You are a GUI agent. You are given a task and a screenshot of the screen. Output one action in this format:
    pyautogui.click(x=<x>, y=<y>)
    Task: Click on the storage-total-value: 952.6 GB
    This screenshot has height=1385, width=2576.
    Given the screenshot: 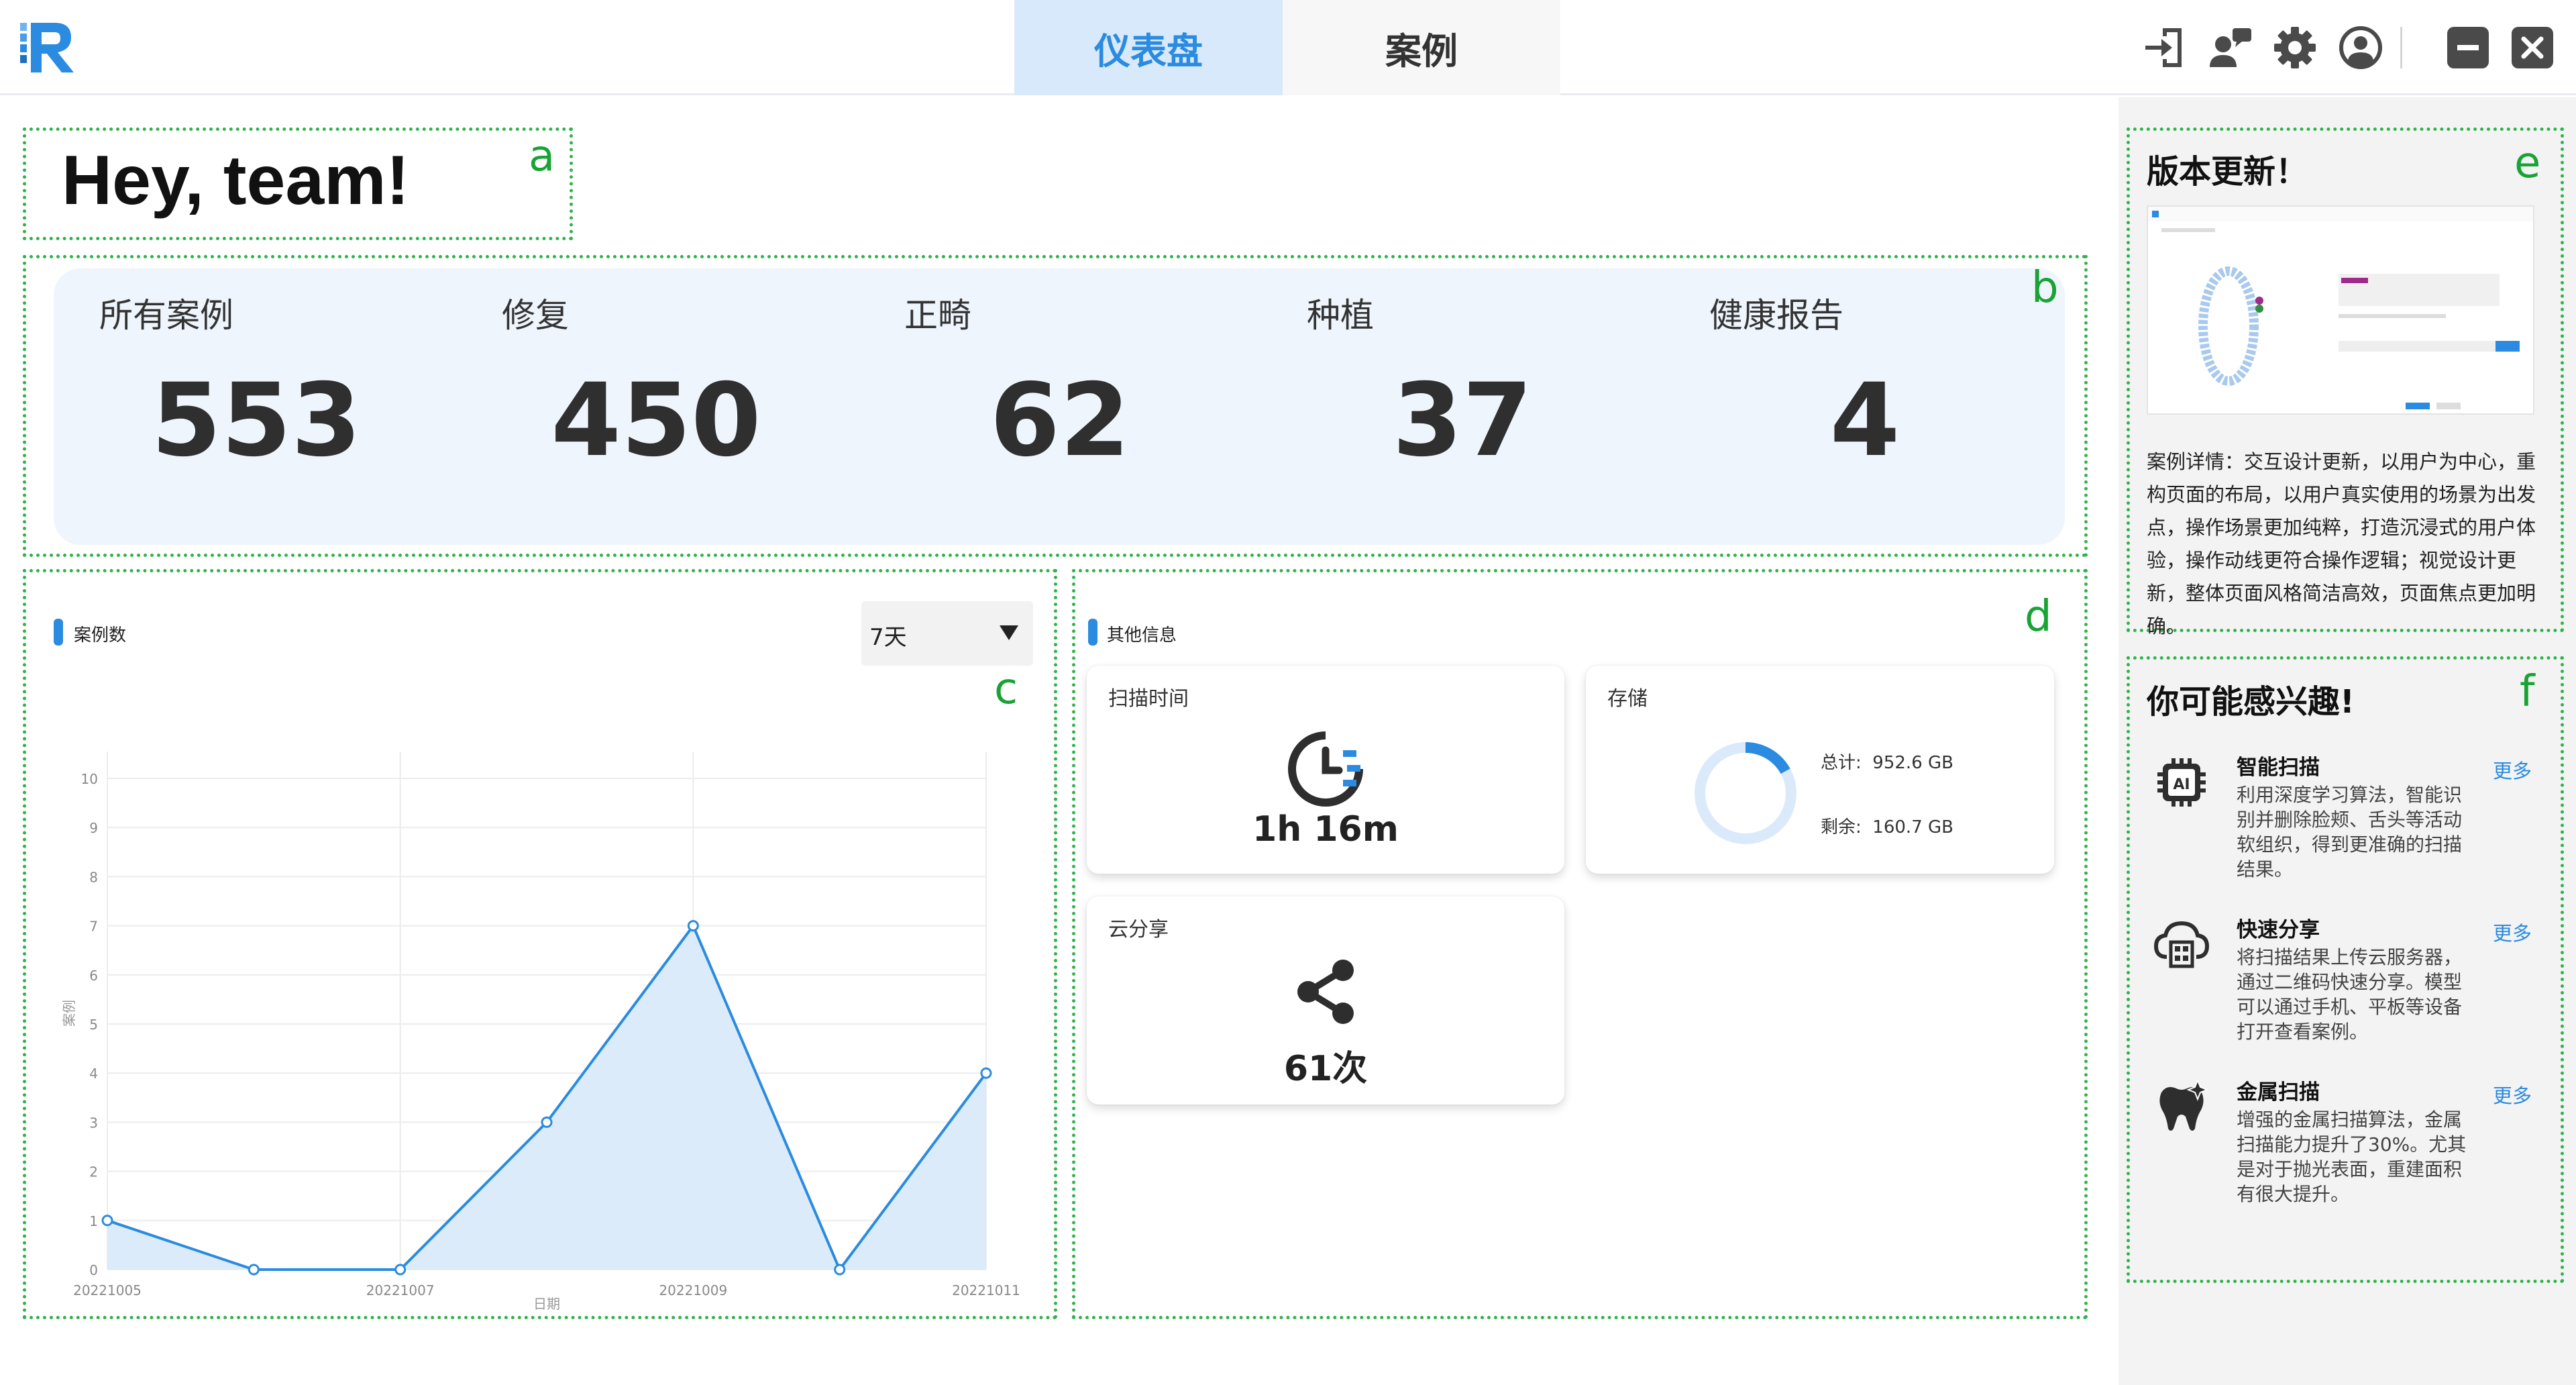 What is the action you would take?
    pyautogui.click(x=1912, y=763)
    